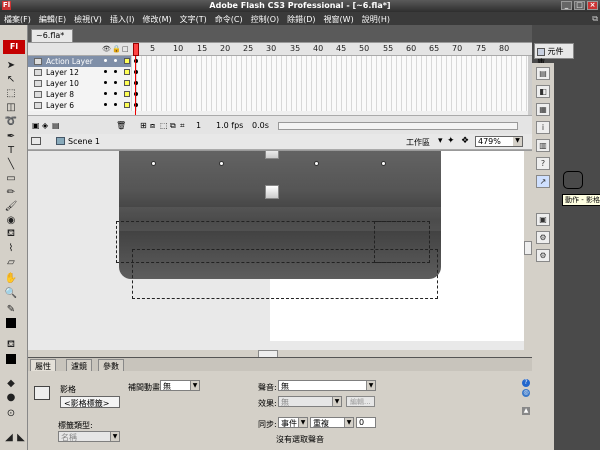 This screenshot has height=450, width=600. What do you see at coordinates (229, 125) in the screenshot?
I see `frame-rate: 1.0 fps` at bounding box center [229, 125].